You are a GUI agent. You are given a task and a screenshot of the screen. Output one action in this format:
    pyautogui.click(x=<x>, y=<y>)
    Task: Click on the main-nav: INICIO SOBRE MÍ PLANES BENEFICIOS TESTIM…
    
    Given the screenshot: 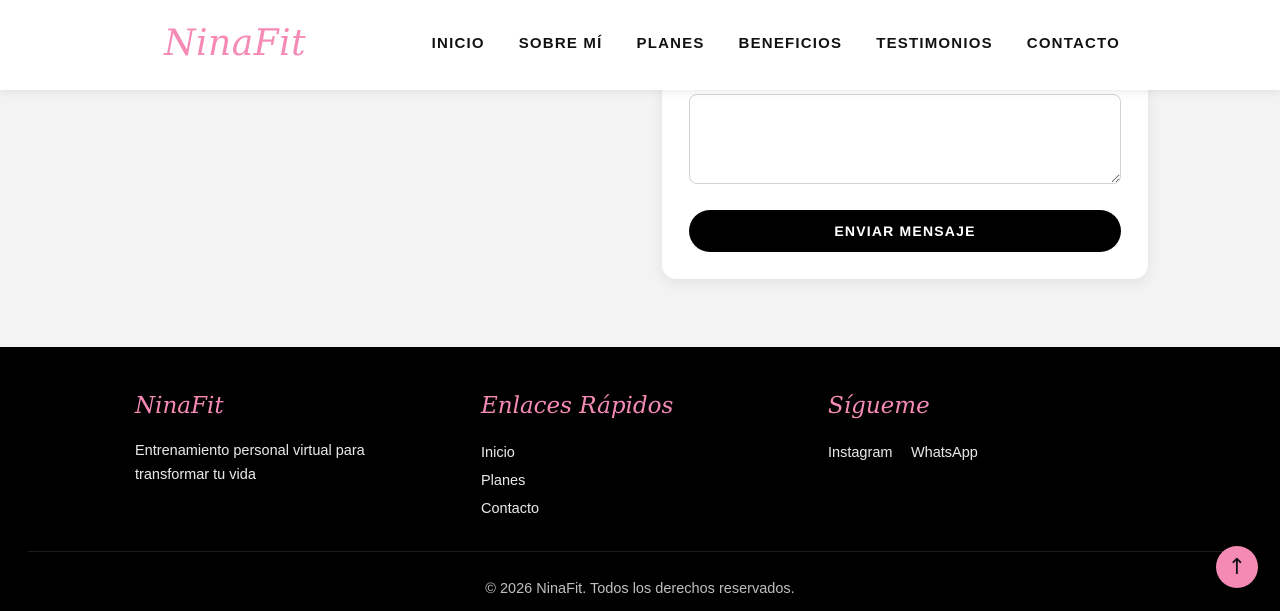 What is the action you would take?
    pyautogui.click(x=776, y=44)
    